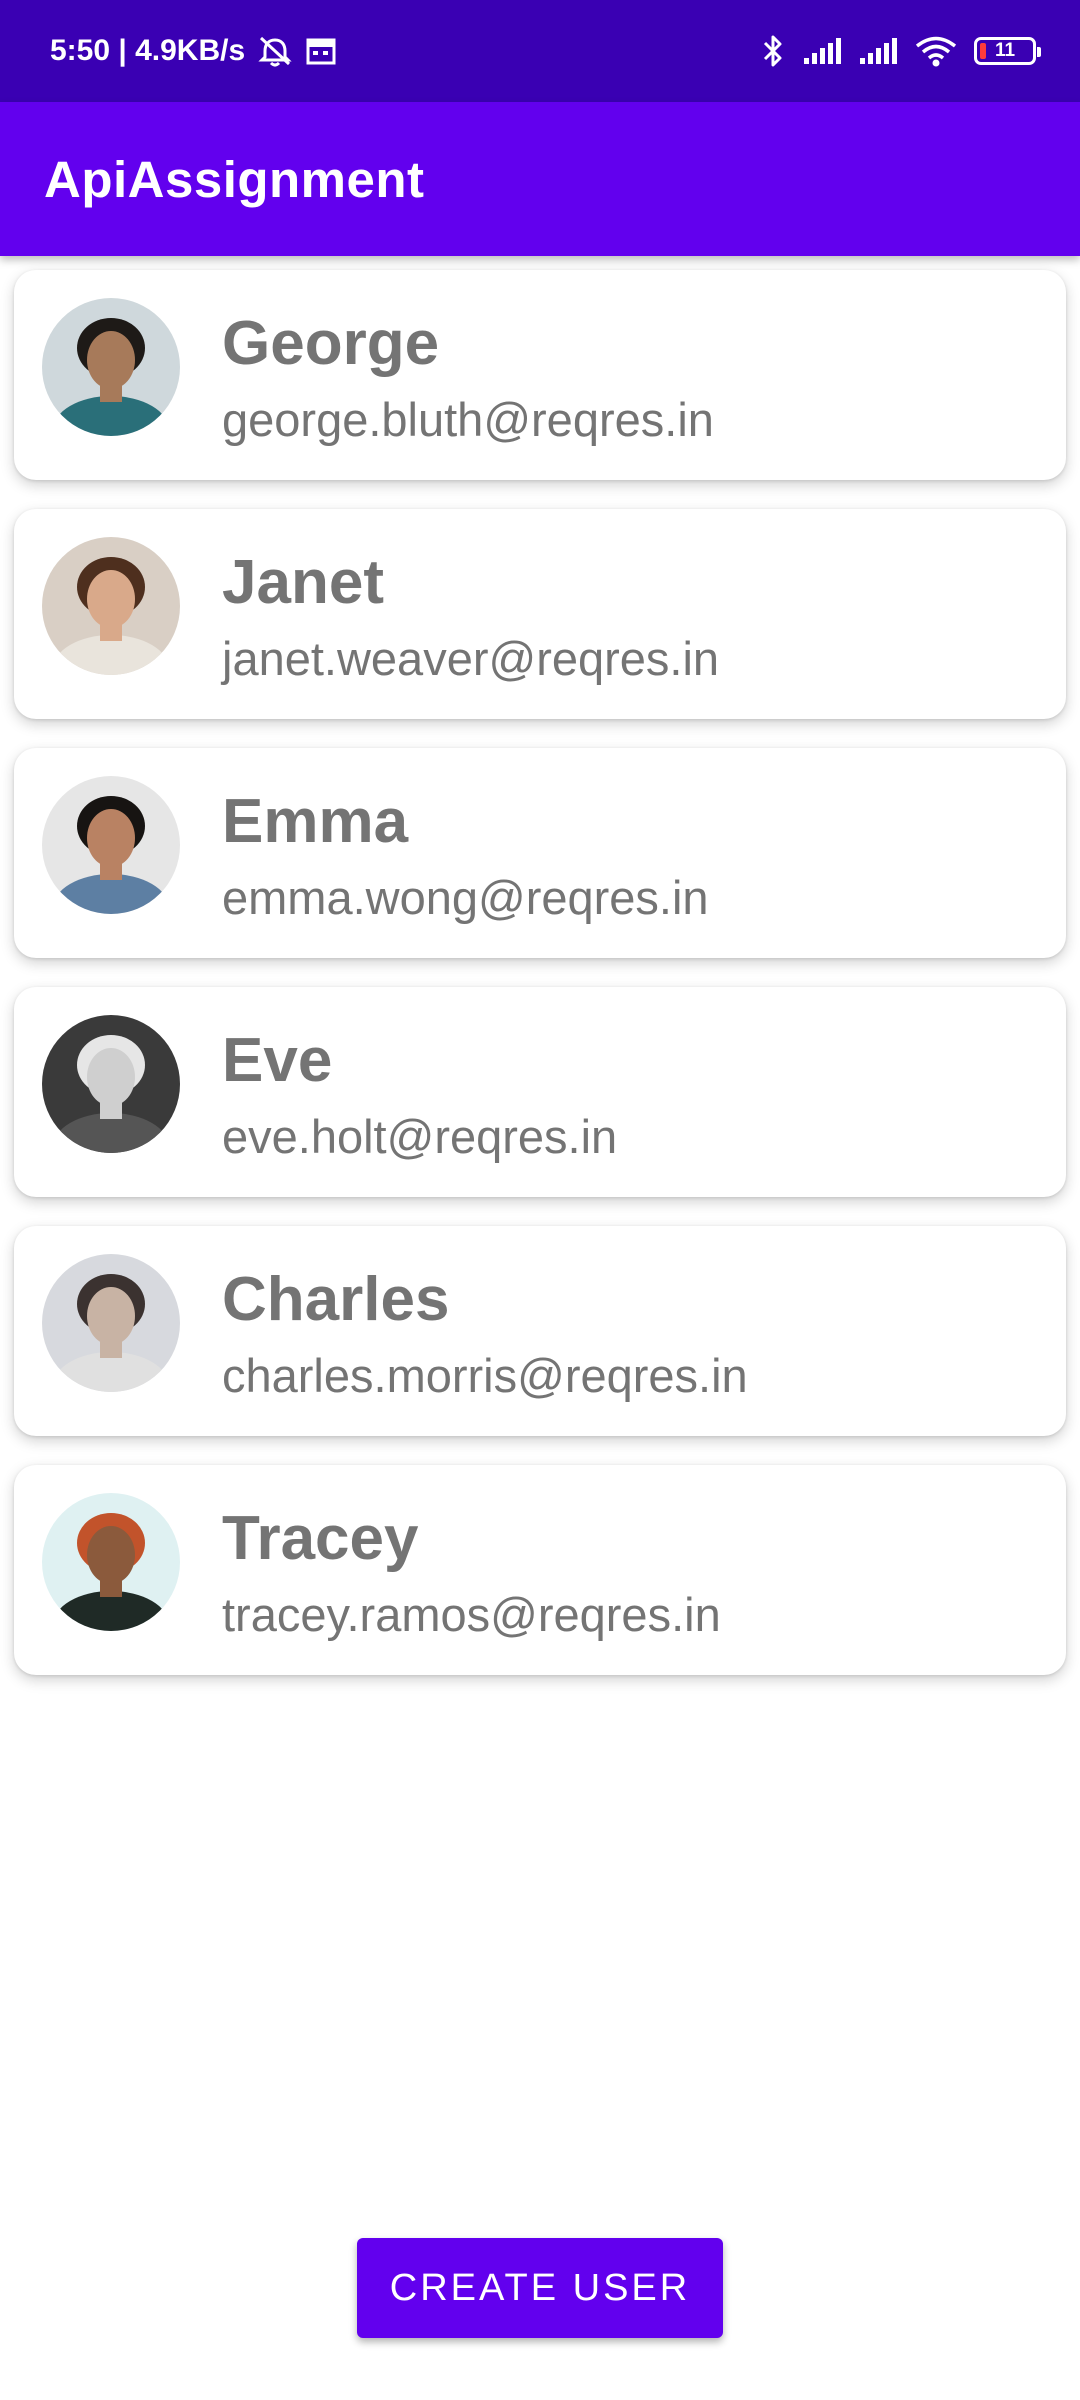 The width and height of the screenshot is (1080, 2400). Describe the element at coordinates (468, 419) in the screenshot. I see `user-email: george.bluth@reqres.in` at that location.